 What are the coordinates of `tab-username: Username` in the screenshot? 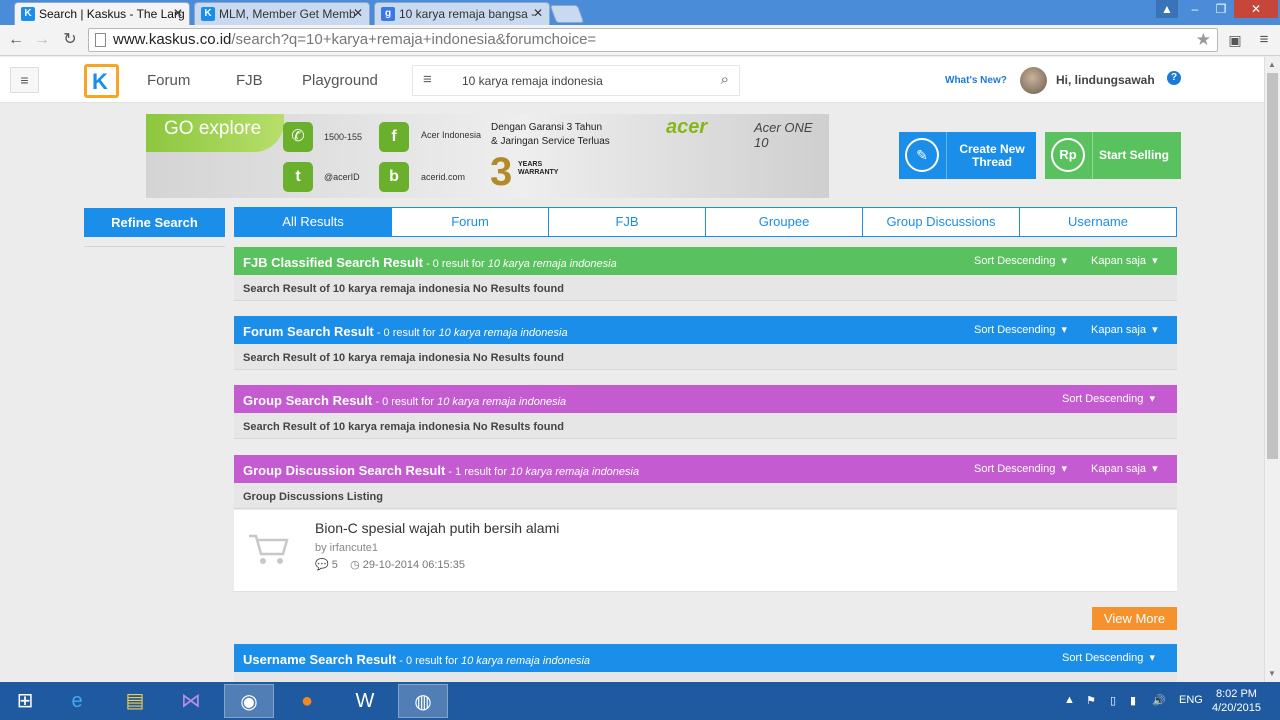 It's located at (1098, 222).